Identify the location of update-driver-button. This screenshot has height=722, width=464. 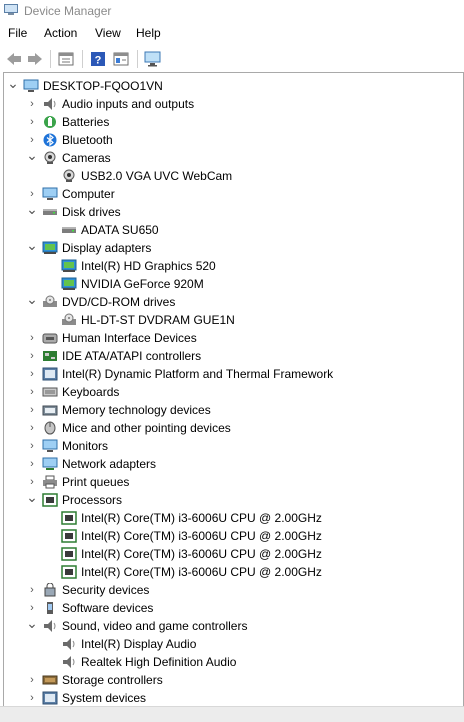
(121, 59).